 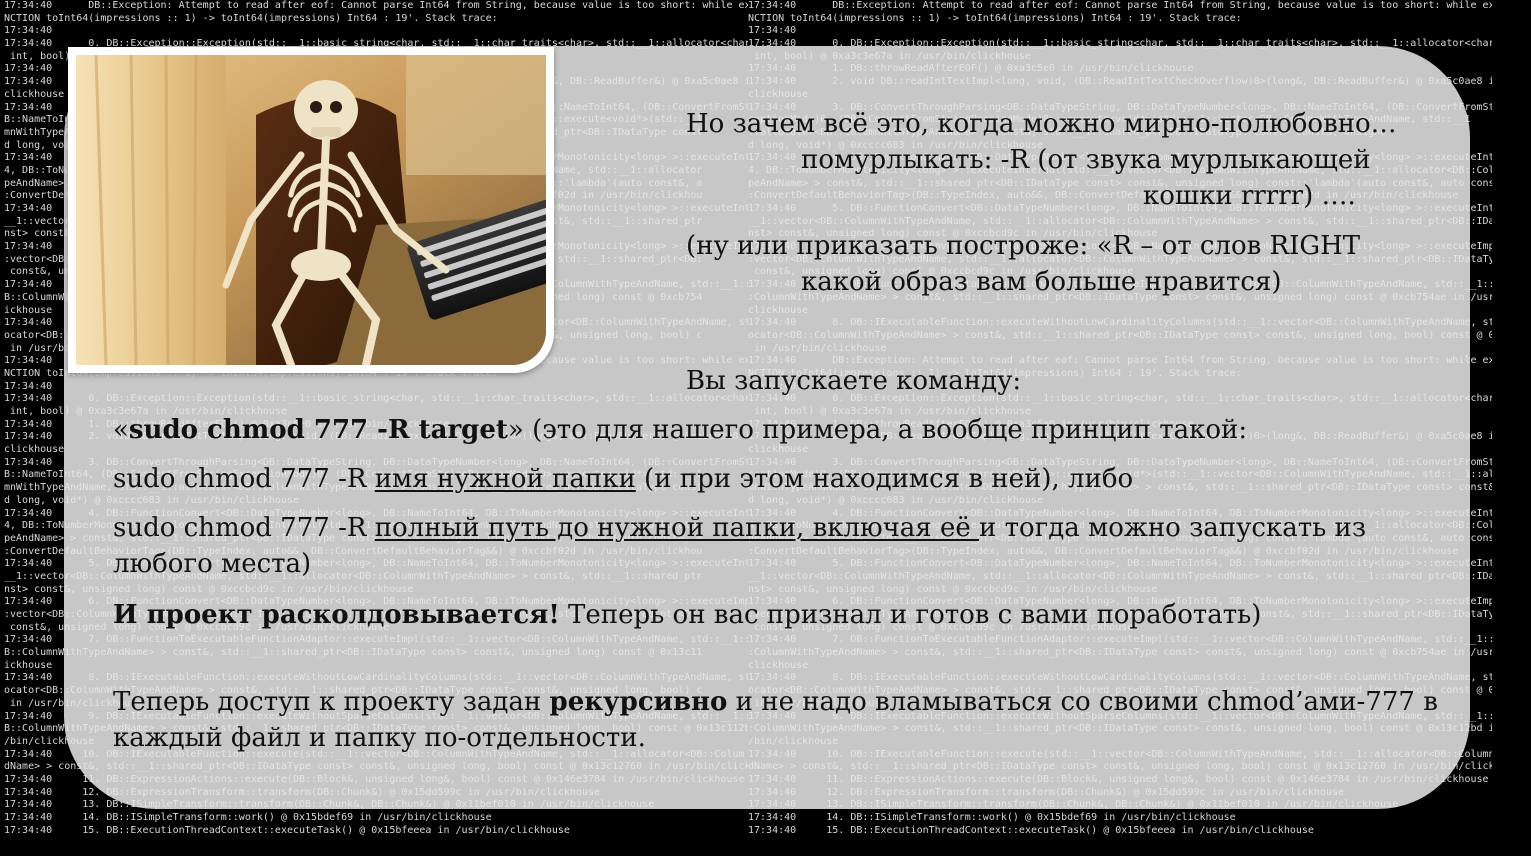 I want to click on skeleton-at-computer-image, so click(x=311, y=210).